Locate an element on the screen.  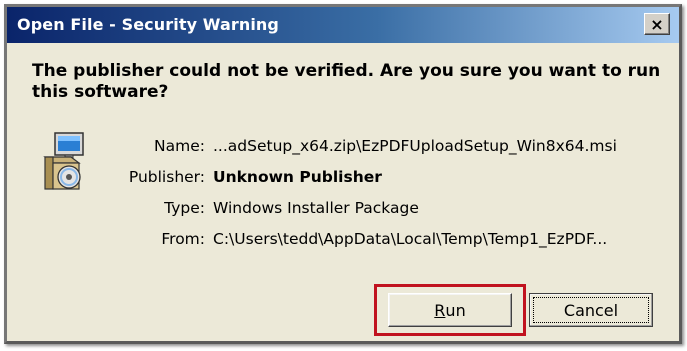
type-label: Type: is located at coordinates (184, 208).